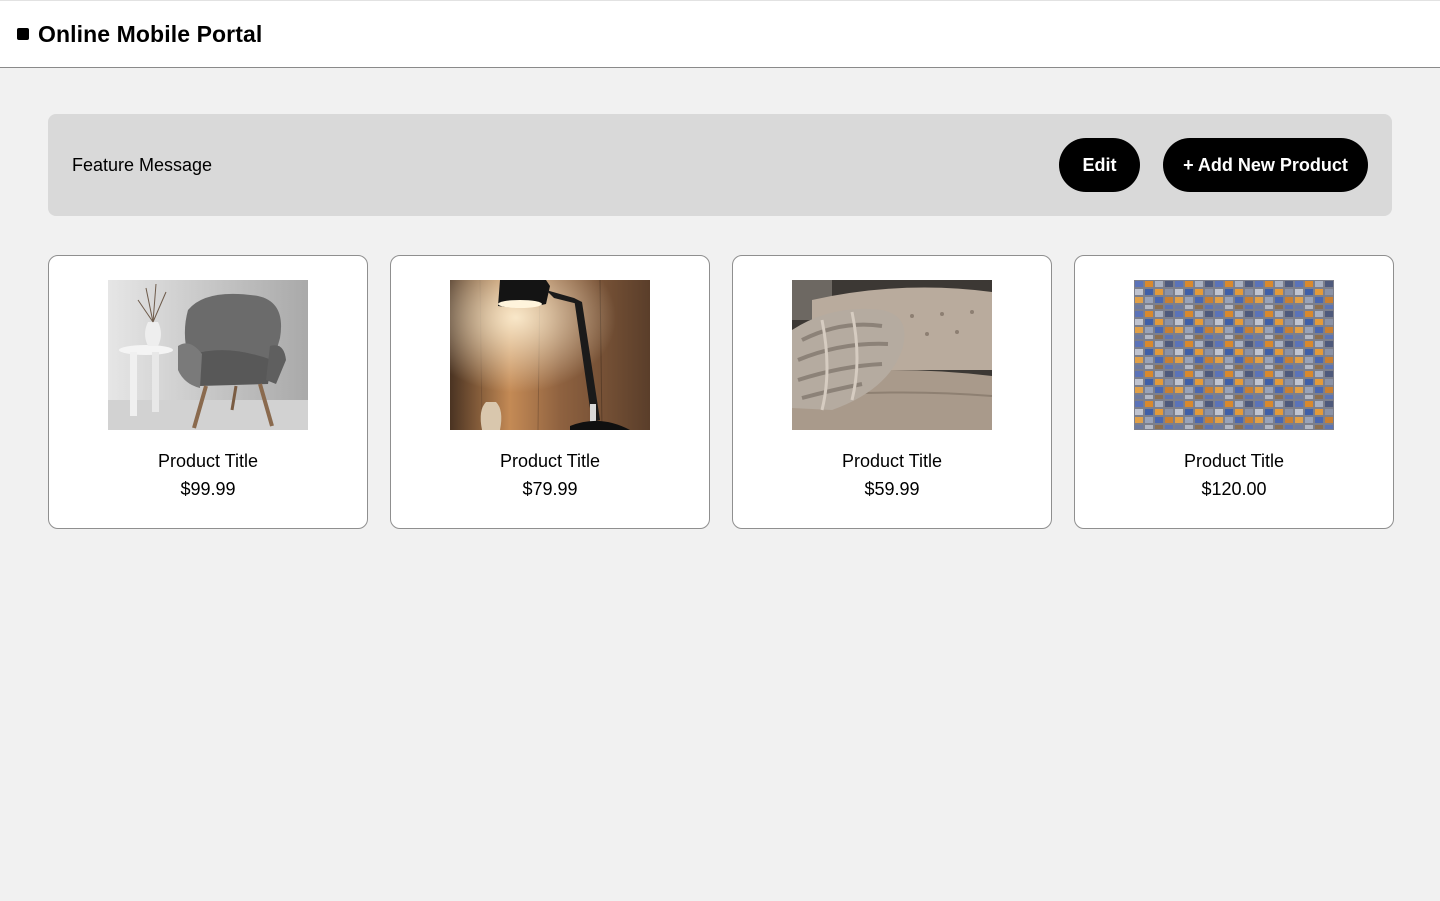  Describe the element at coordinates (720, 165) in the screenshot. I see `feature-banner: Feature Message Edit + Add New Product` at that location.